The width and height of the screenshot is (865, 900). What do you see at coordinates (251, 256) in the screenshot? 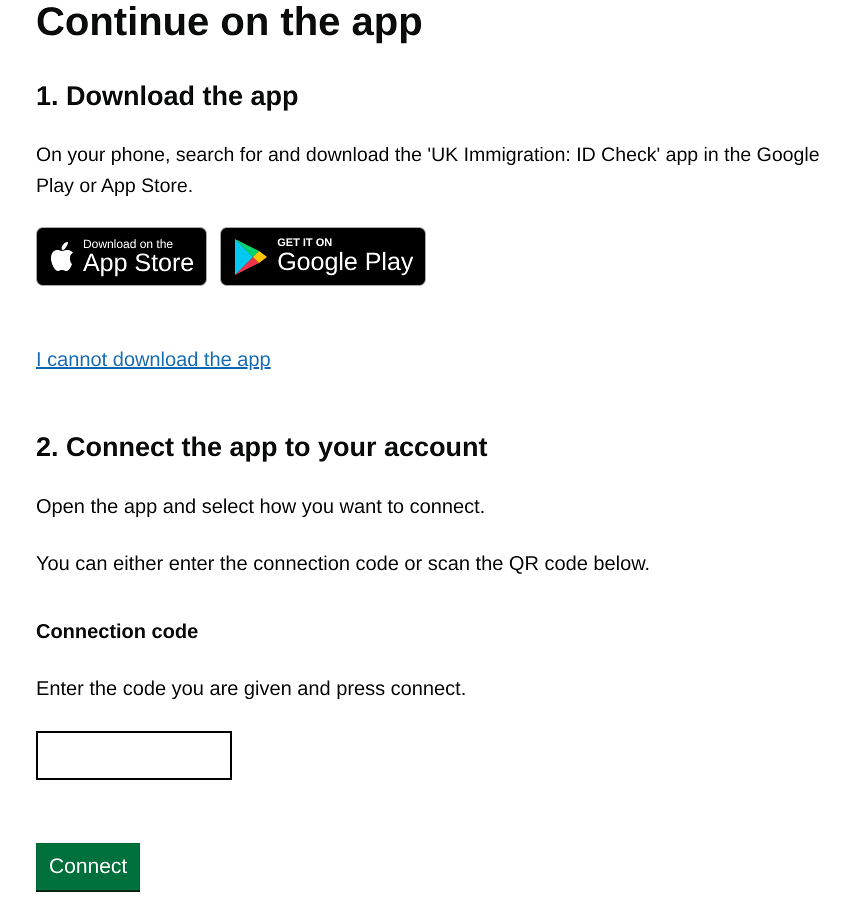
I see `play-triangle-icon` at bounding box center [251, 256].